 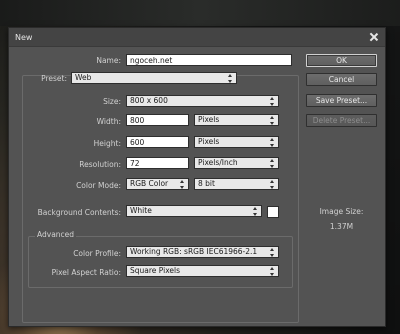 I want to click on resolution-label: Resolution:, so click(x=100, y=164).